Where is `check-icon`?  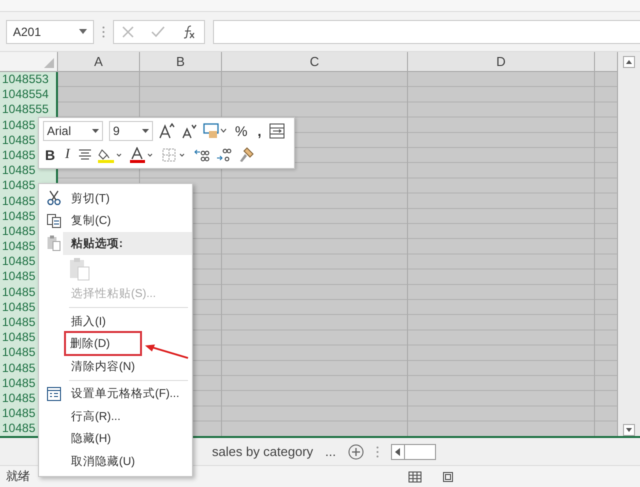
check-icon is located at coordinates (157, 32).